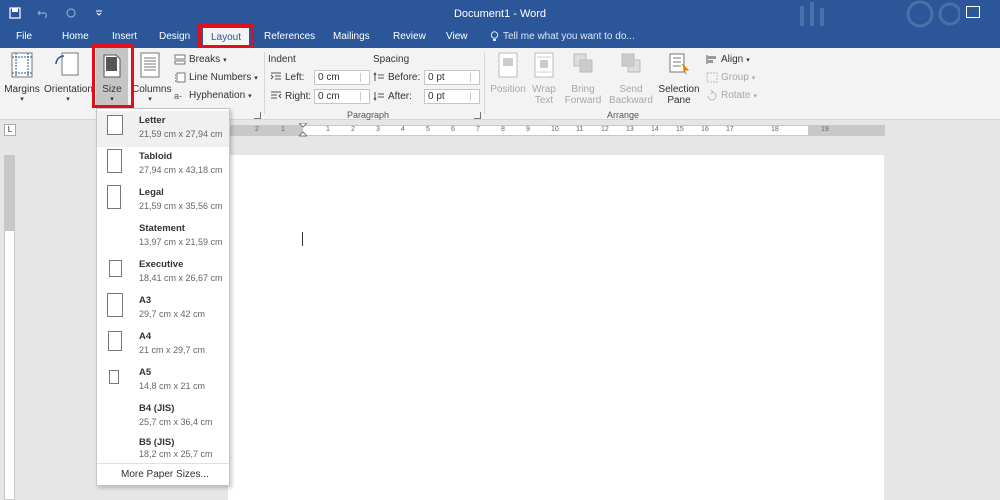 The height and width of the screenshot is (500, 1000). I want to click on ruler-number: 12, so click(605, 129).